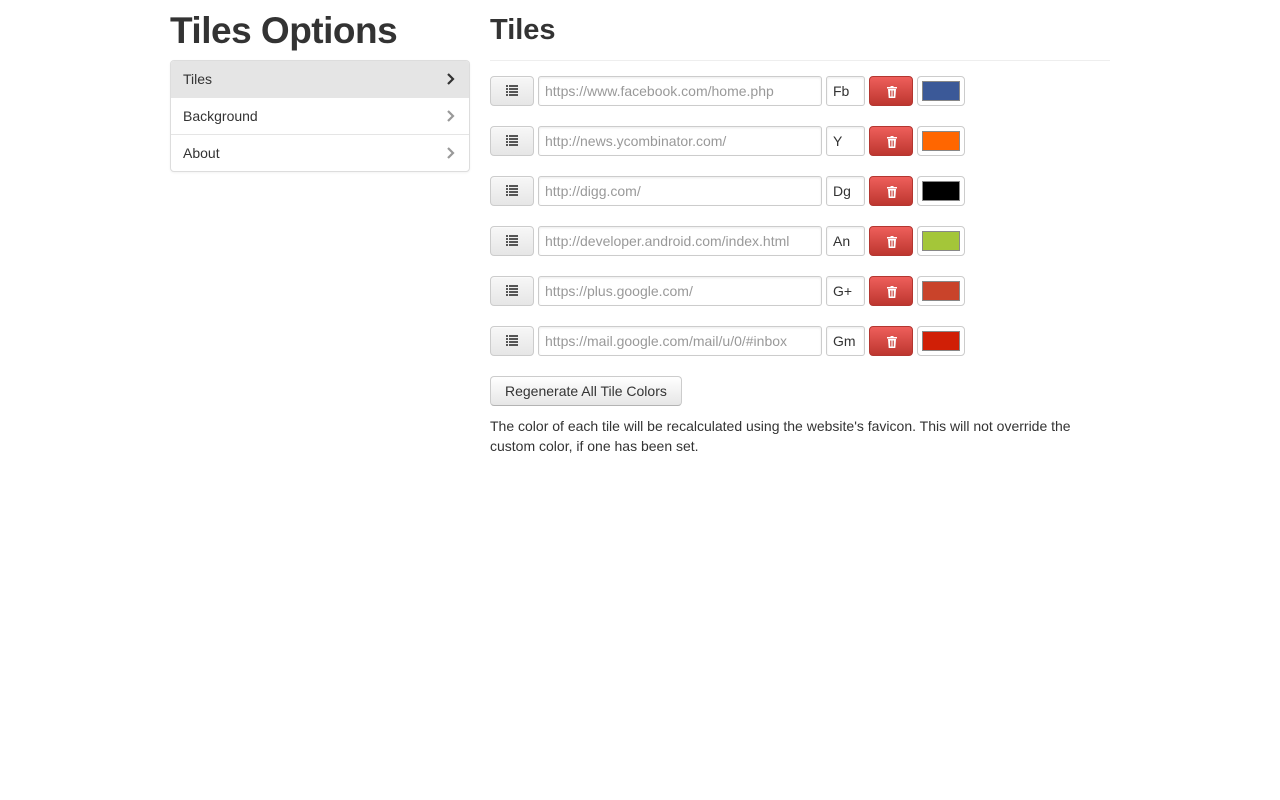 This screenshot has height=800, width=1280. What do you see at coordinates (201, 153) in the screenshot?
I see `sidebar-item-label: About` at bounding box center [201, 153].